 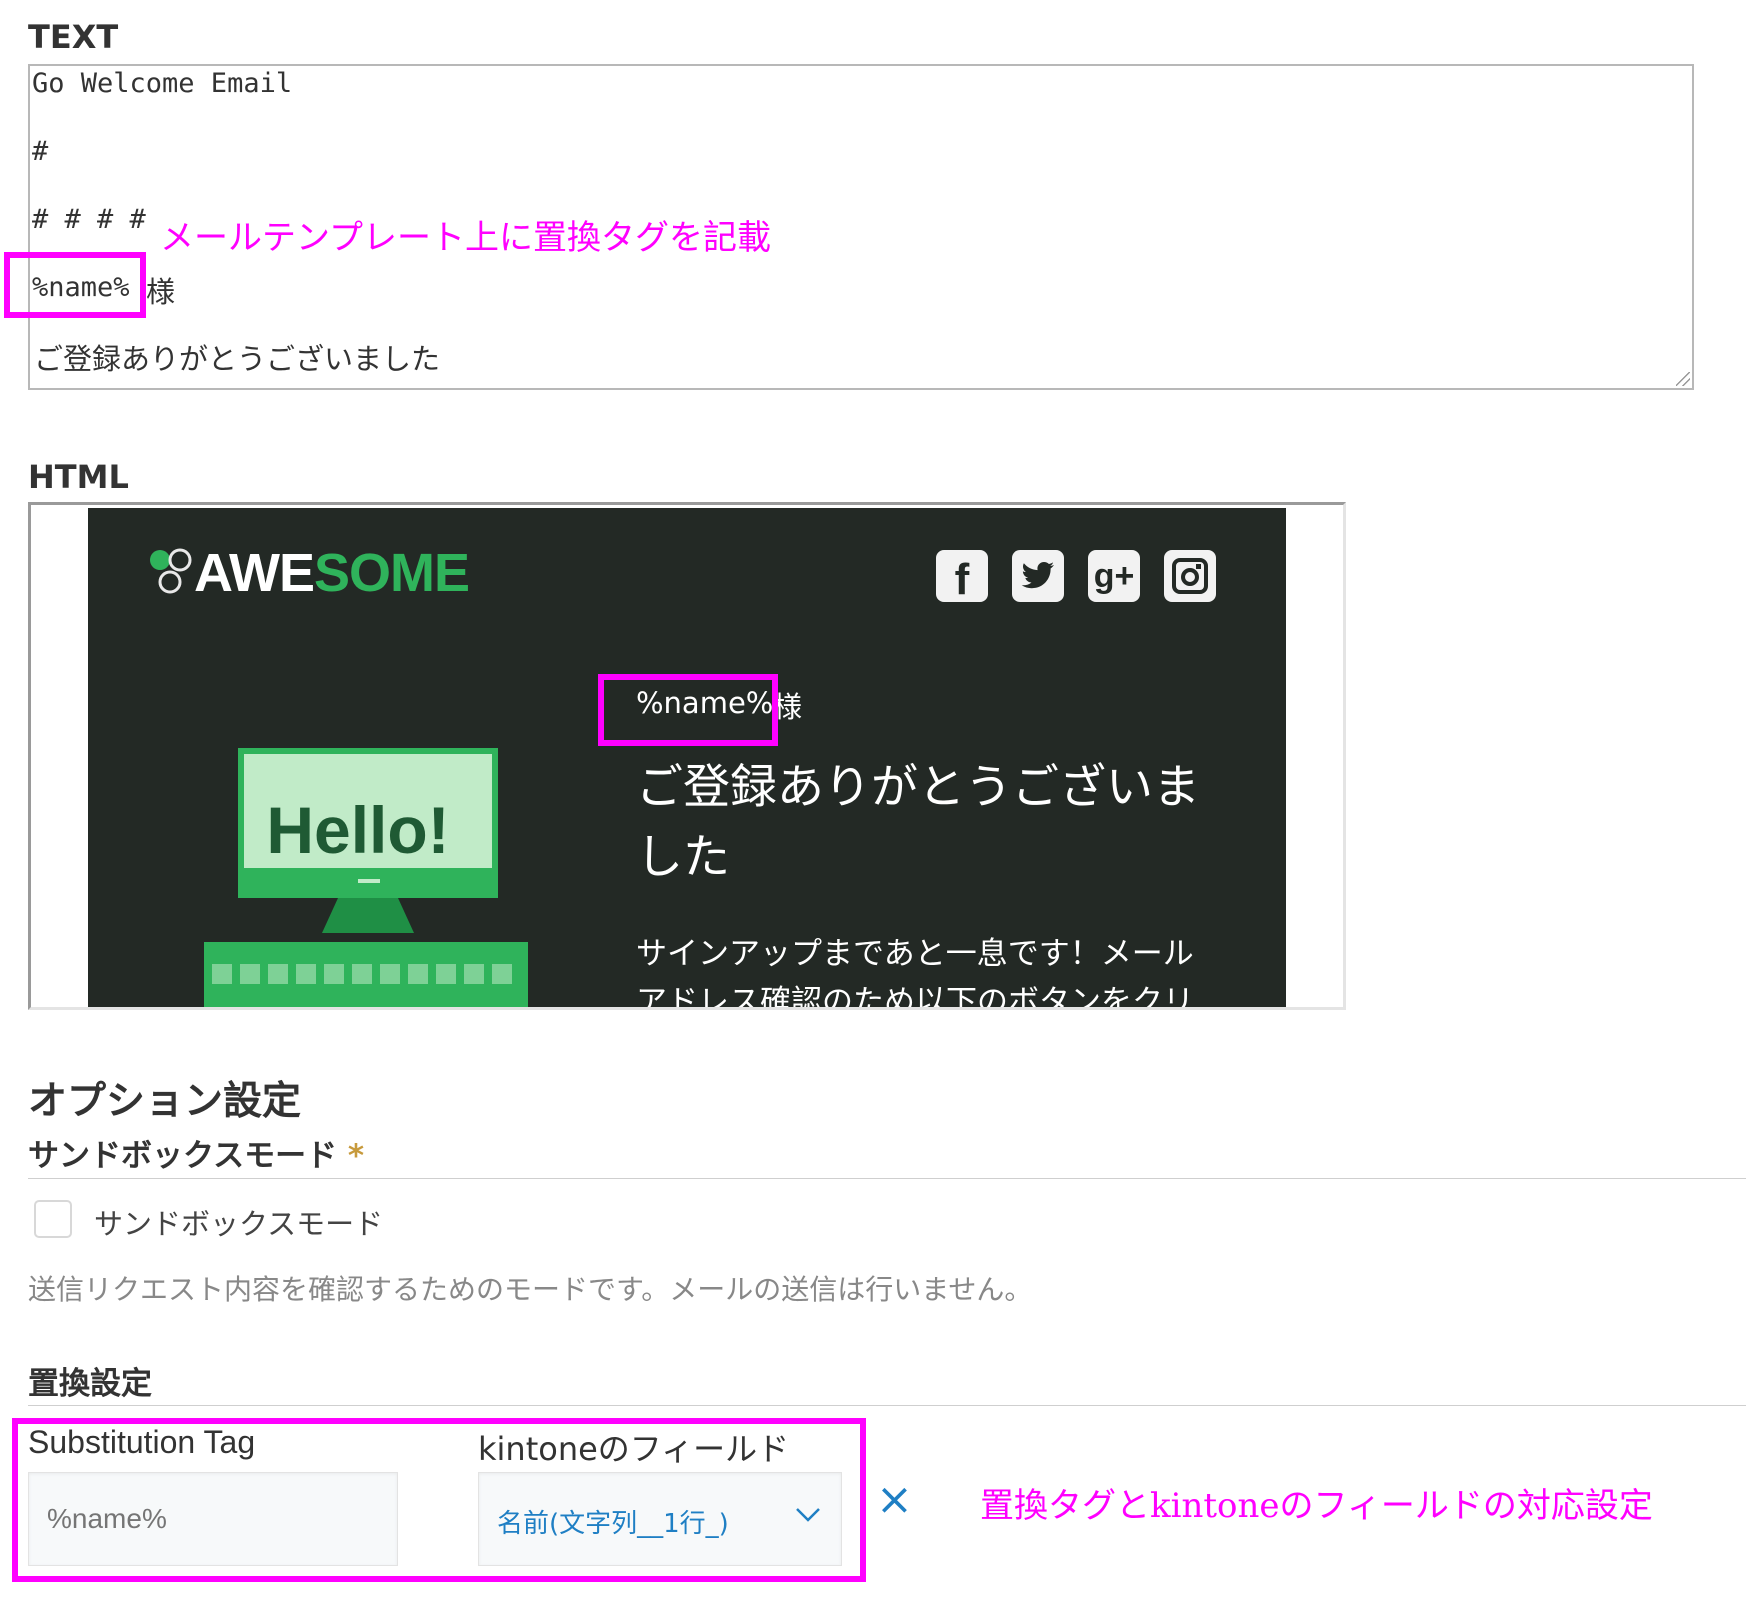 What do you see at coordinates (688, 710) in the screenshot?
I see `email-name-tag-highlight` at bounding box center [688, 710].